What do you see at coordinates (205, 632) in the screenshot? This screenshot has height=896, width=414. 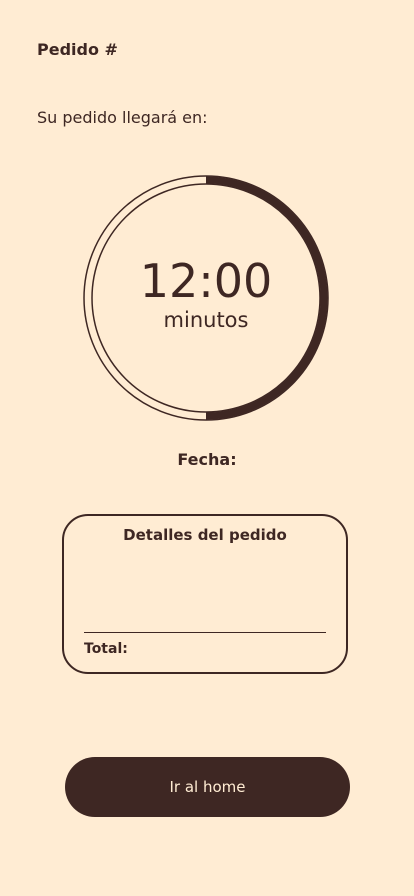 I see `details-divider` at bounding box center [205, 632].